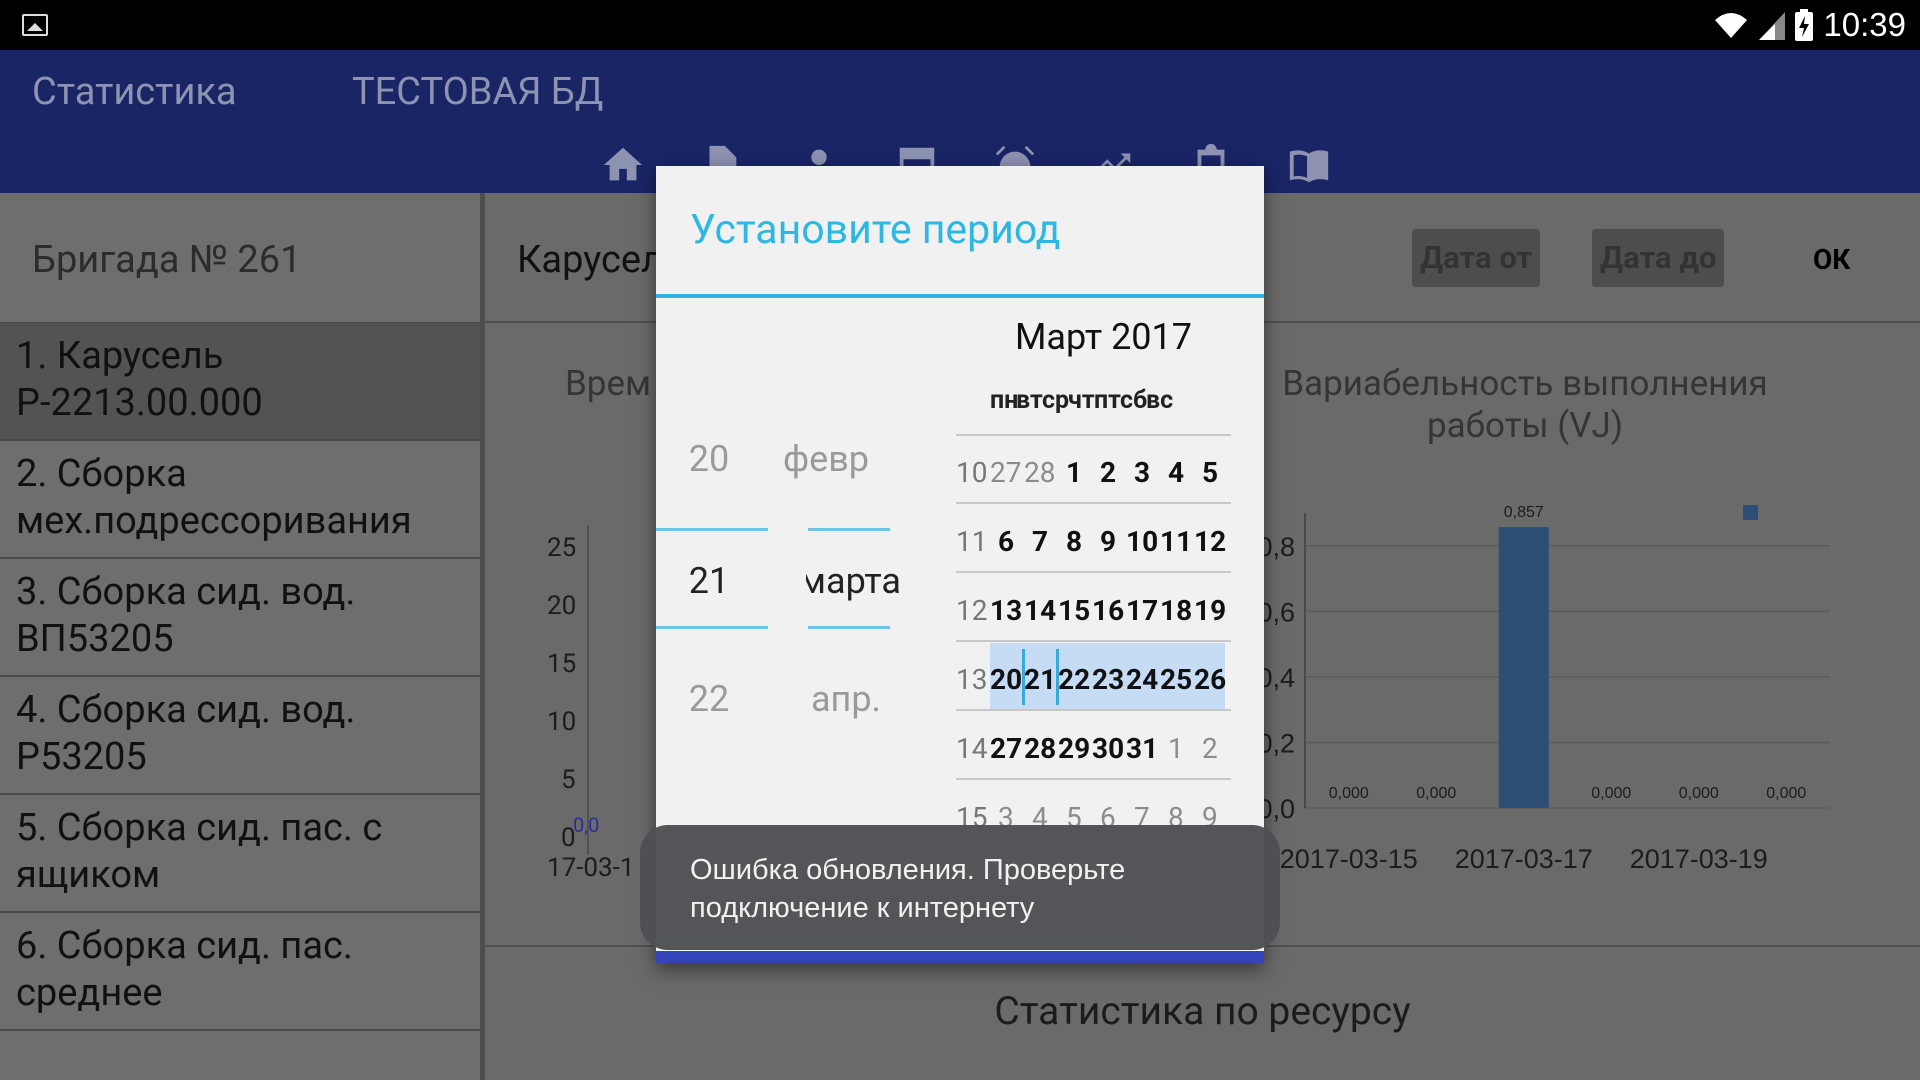 Image resolution: width=1920 pixels, height=1080 pixels. What do you see at coordinates (81, 757) in the screenshot?
I see `sidebar-item-sublabel: Р53205` at bounding box center [81, 757].